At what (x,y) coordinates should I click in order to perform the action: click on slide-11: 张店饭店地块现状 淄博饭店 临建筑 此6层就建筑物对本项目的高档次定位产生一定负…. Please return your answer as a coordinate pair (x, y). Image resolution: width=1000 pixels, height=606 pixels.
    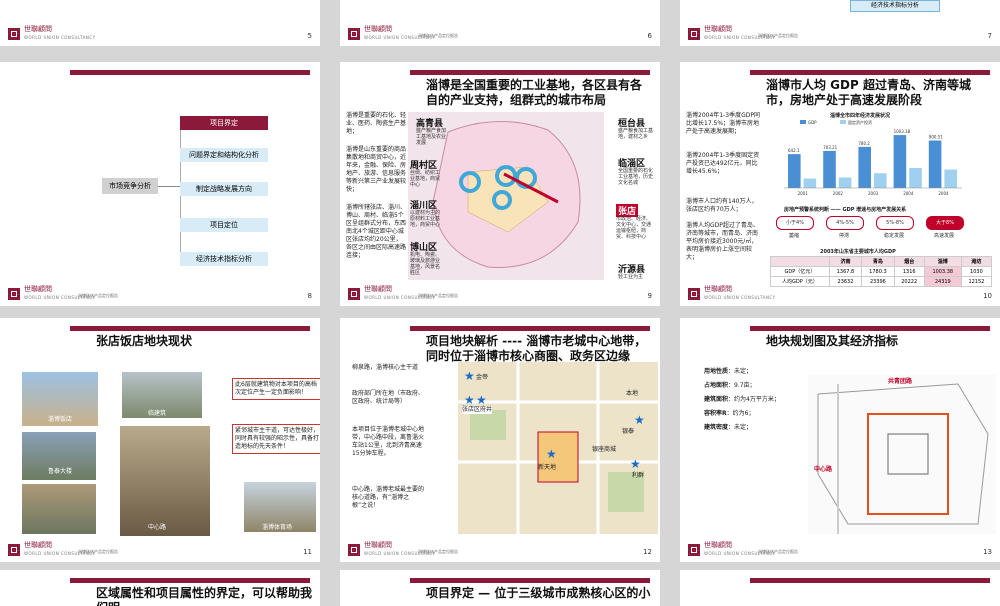
    Looking at the image, I should click on (160, 440).